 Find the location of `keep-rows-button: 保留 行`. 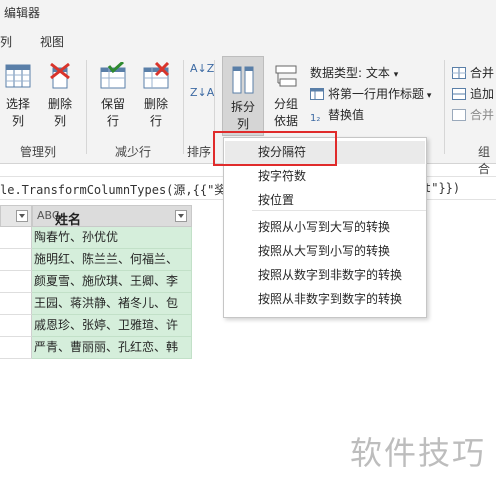

keep-rows-button: 保留 行 is located at coordinates (113, 96).